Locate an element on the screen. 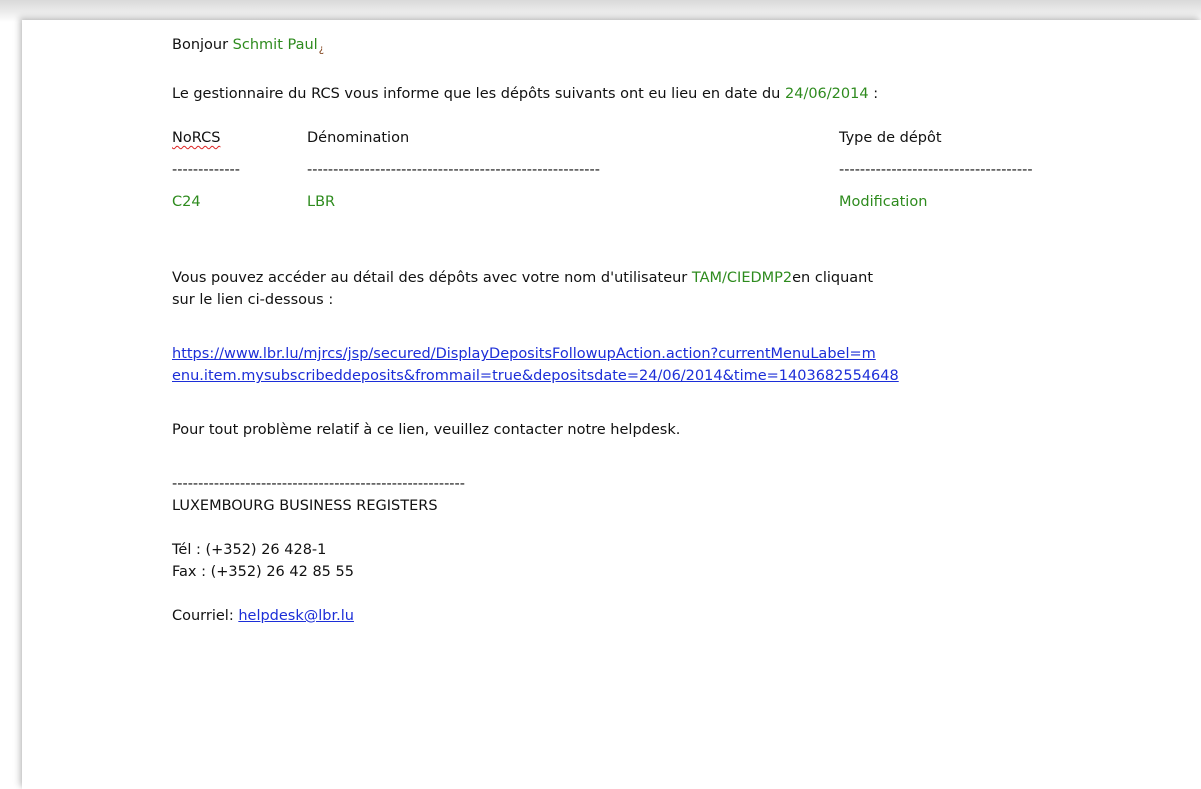  greeting-line: Bonjour Schmit Paul¿ is located at coordinates (672, 47).